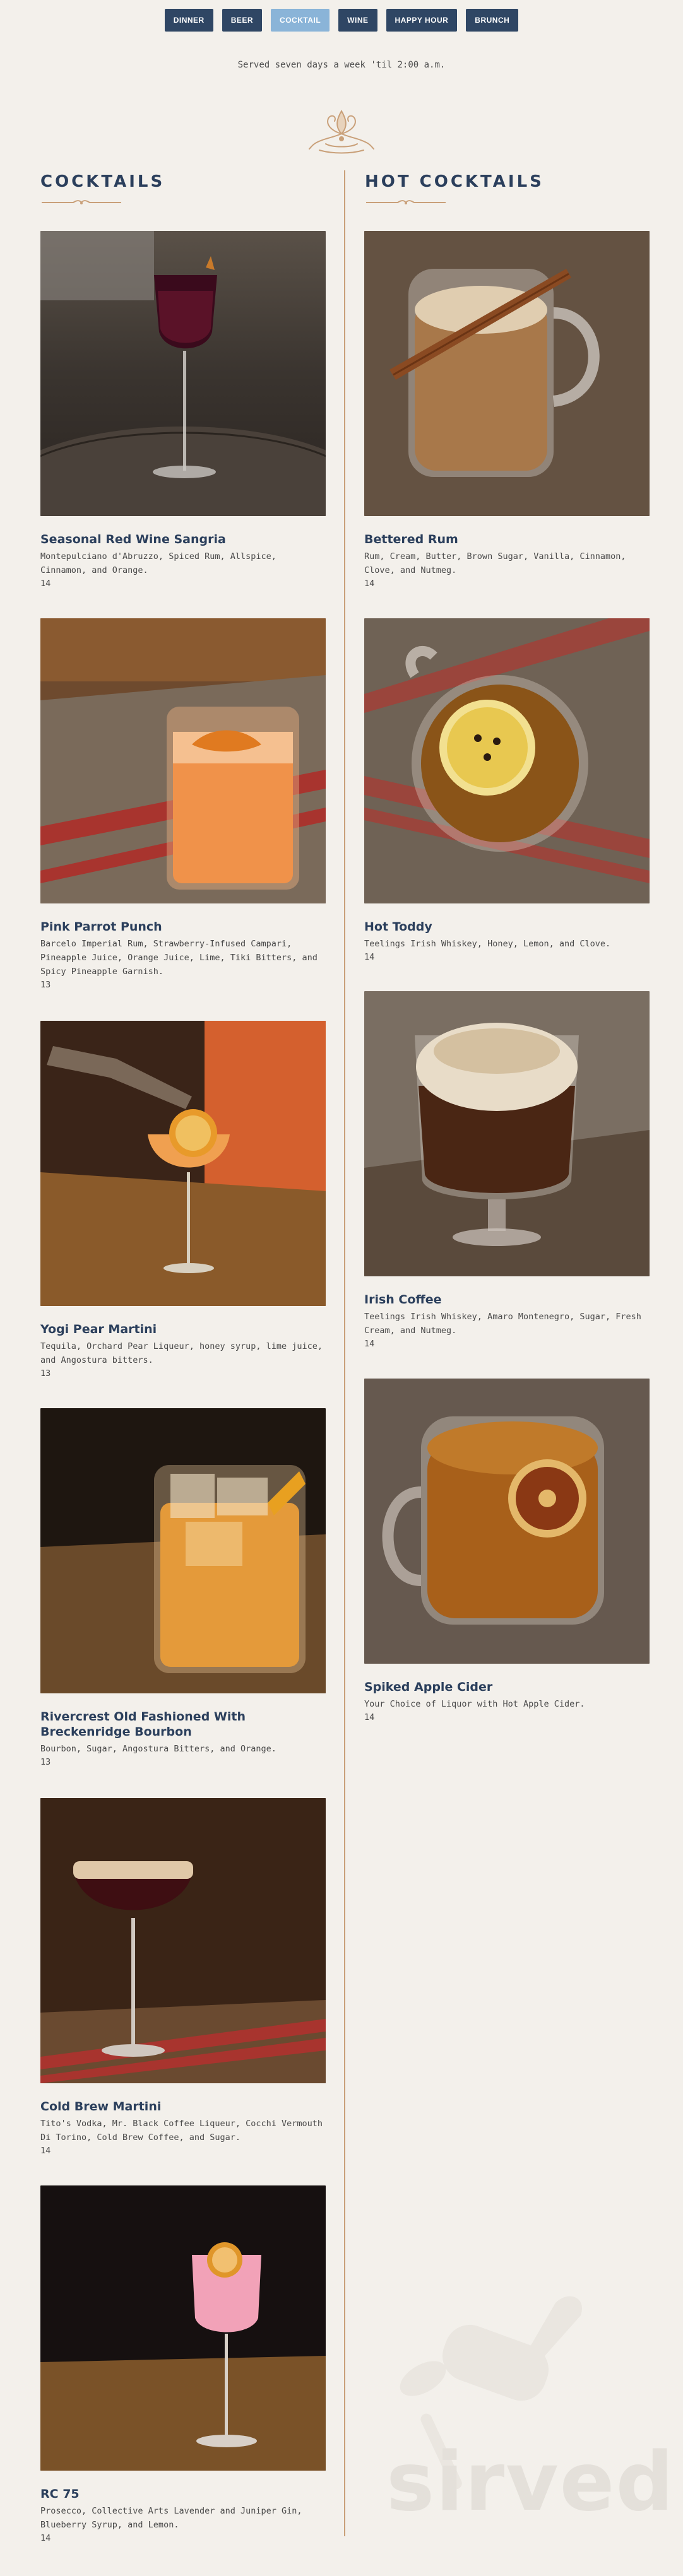  What do you see at coordinates (345, 1353) in the screenshot?
I see `column-divider` at bounding box center [345, 1353].